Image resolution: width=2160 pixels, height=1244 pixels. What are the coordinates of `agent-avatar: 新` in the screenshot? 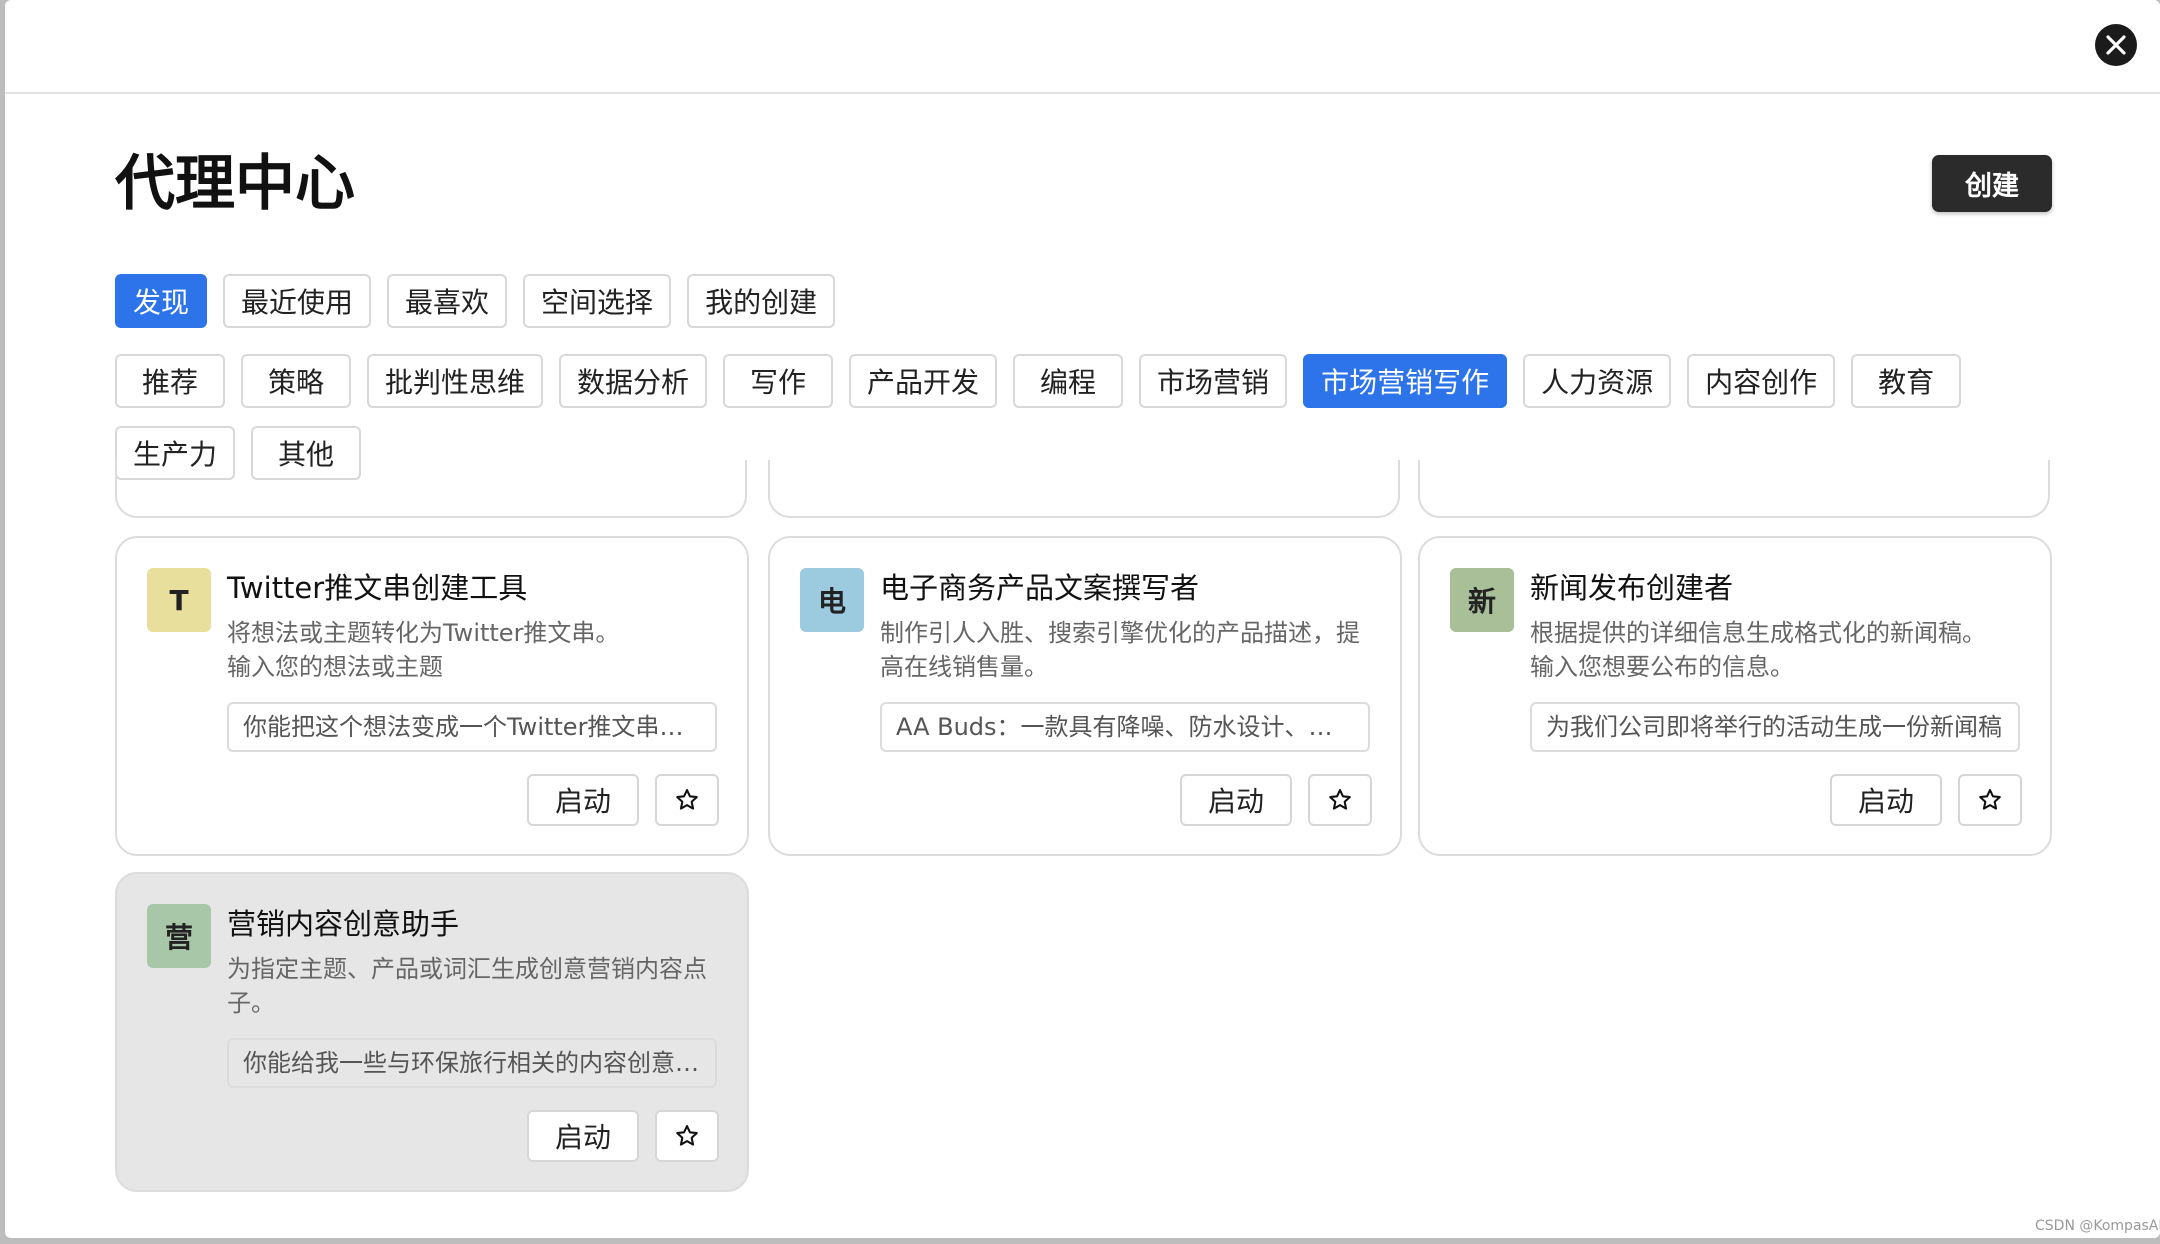 It's located at (1482, 600).